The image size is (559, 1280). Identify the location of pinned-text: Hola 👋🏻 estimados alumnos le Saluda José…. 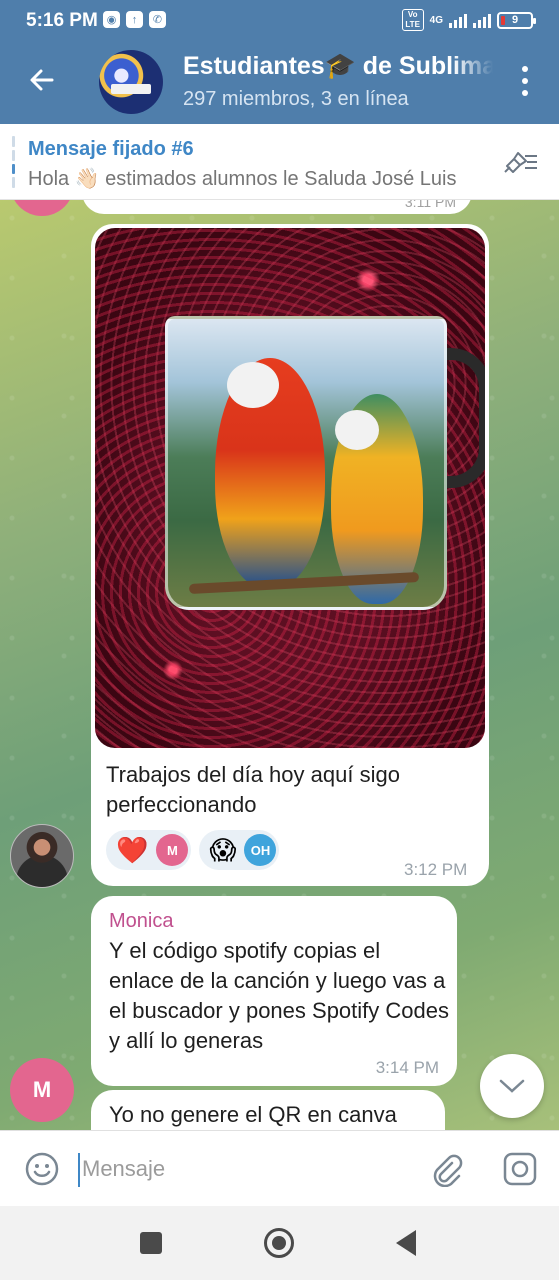
(242, 179).